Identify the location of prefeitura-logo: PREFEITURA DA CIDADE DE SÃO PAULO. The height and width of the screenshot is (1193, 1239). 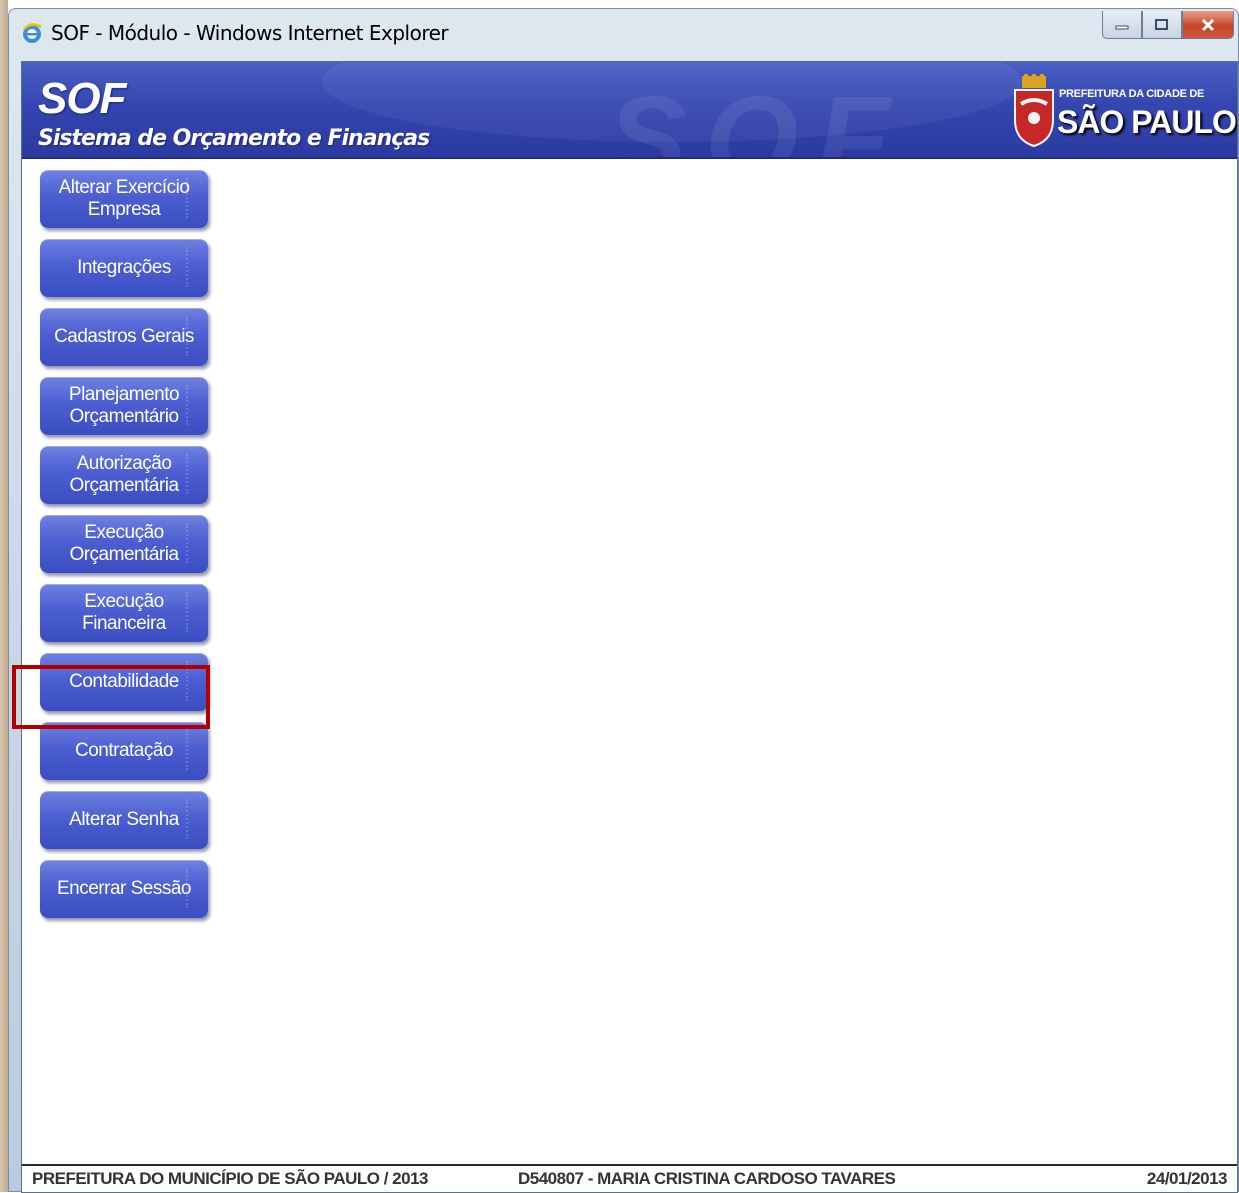
(1125, 112).